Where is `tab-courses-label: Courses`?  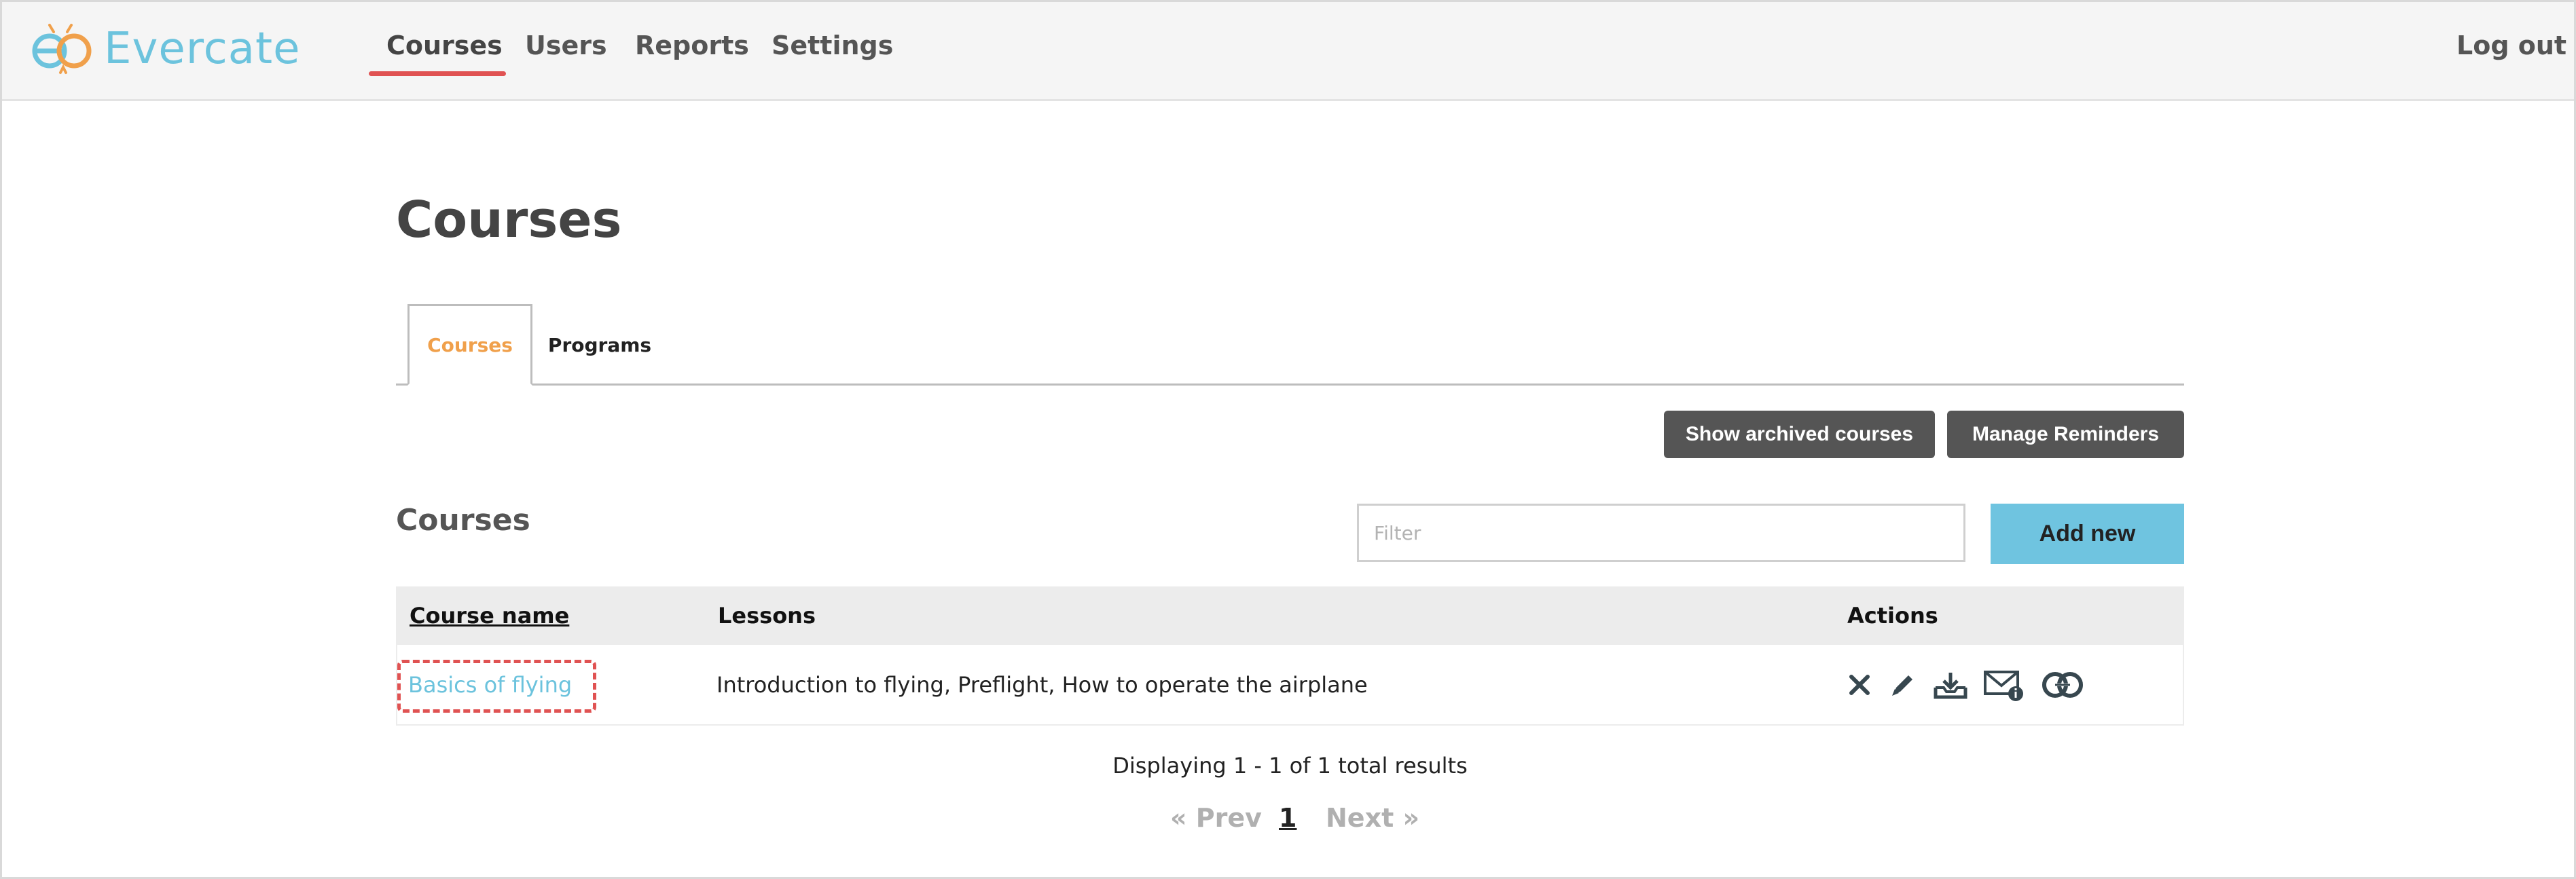 tab-courses-label: Courses is located at coordinates (470, 344).